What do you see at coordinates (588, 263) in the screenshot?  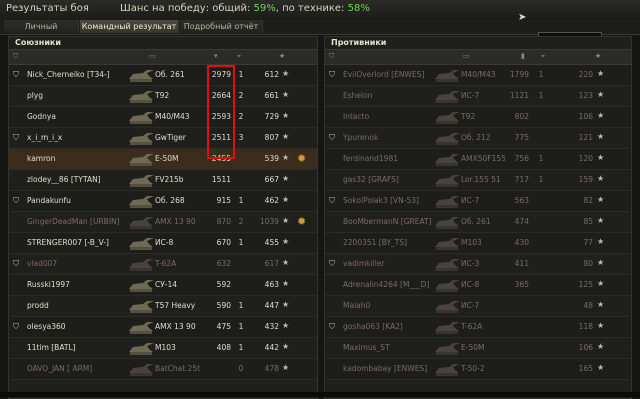 I see `exp-value: 80` at bounding box center [588, 263].